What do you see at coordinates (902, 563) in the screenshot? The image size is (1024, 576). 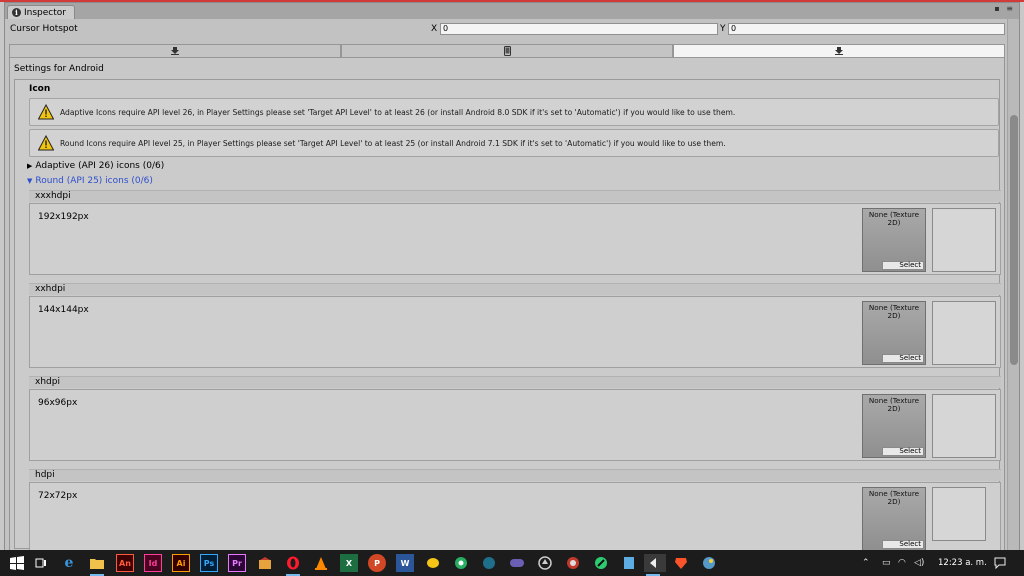 I see `wifi-icon: ◠` at bounding box center [902, 563].